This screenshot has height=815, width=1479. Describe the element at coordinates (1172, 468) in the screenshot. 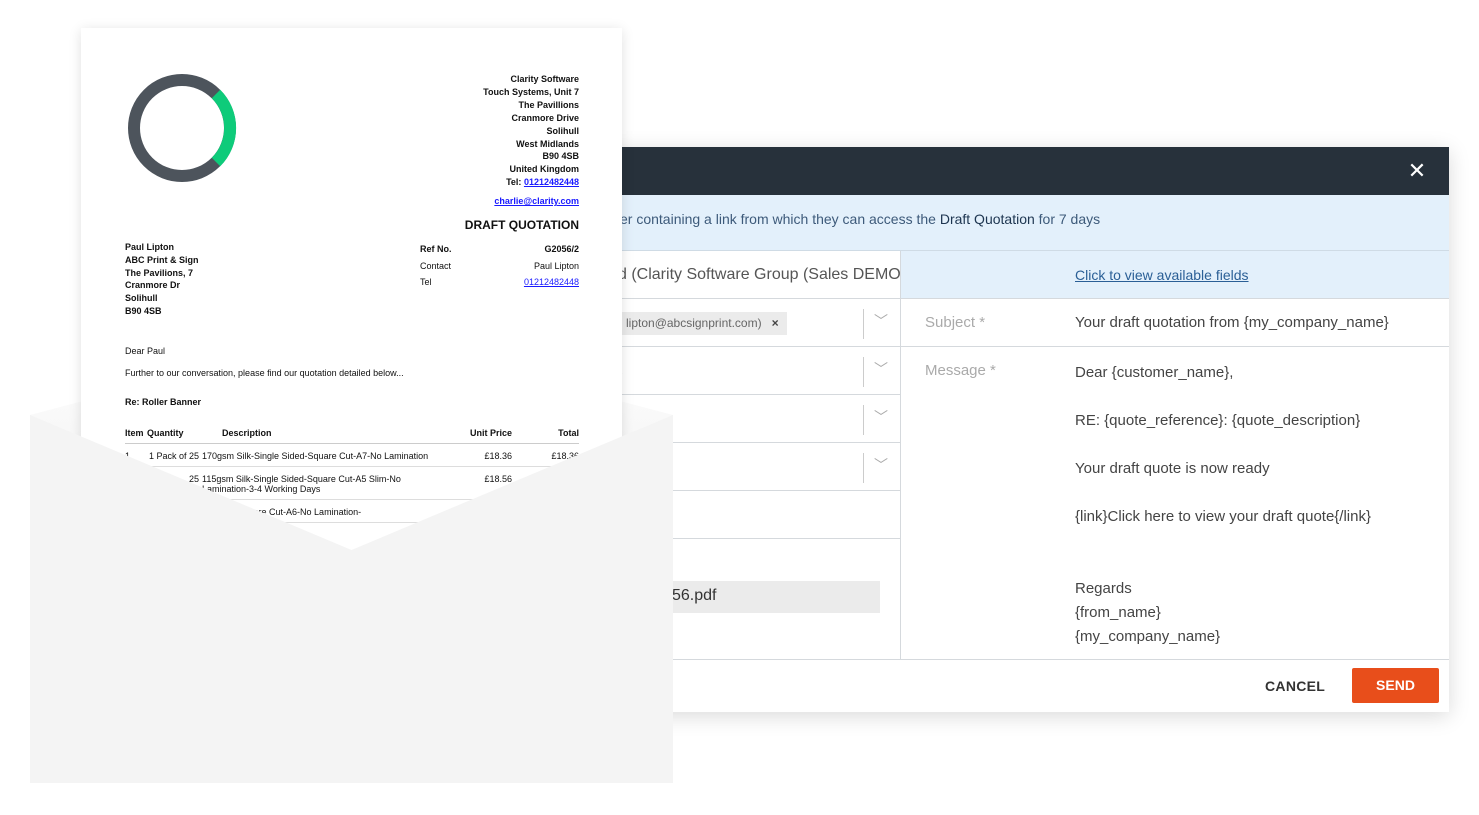

I see `message-line: Your draft quote is now ready` at that location.